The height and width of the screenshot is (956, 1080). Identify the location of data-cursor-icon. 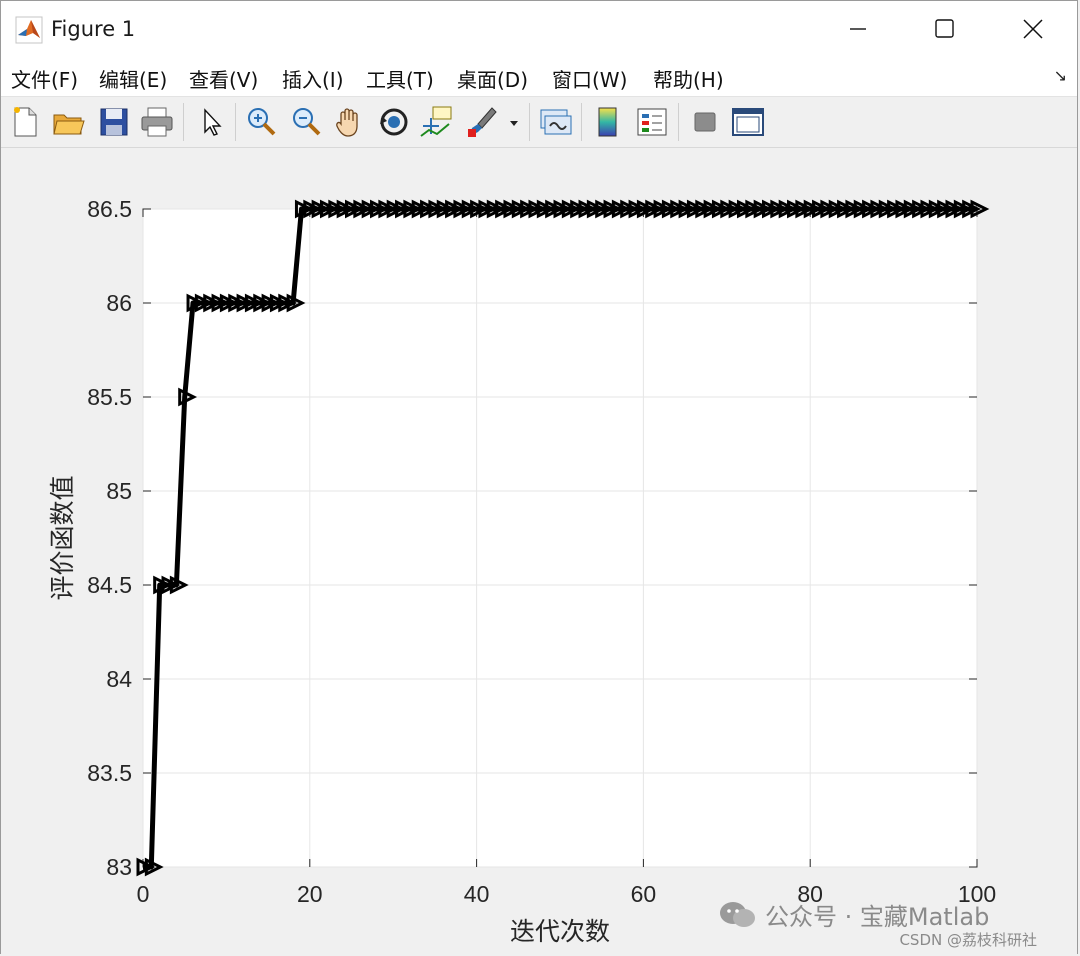
(437, 122).